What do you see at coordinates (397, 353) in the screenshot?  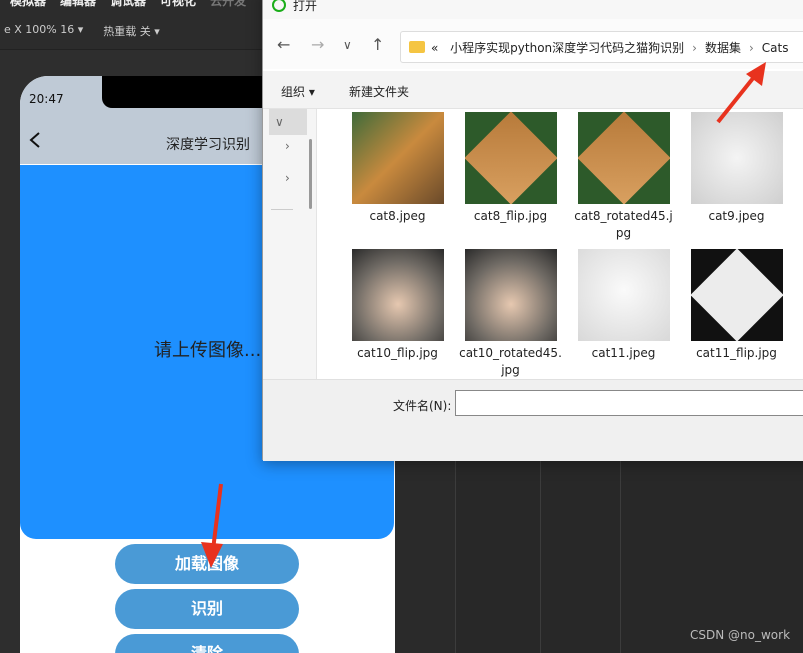 I see `file-name: cat10_flip.jpg` at bounding box center [397, 353].